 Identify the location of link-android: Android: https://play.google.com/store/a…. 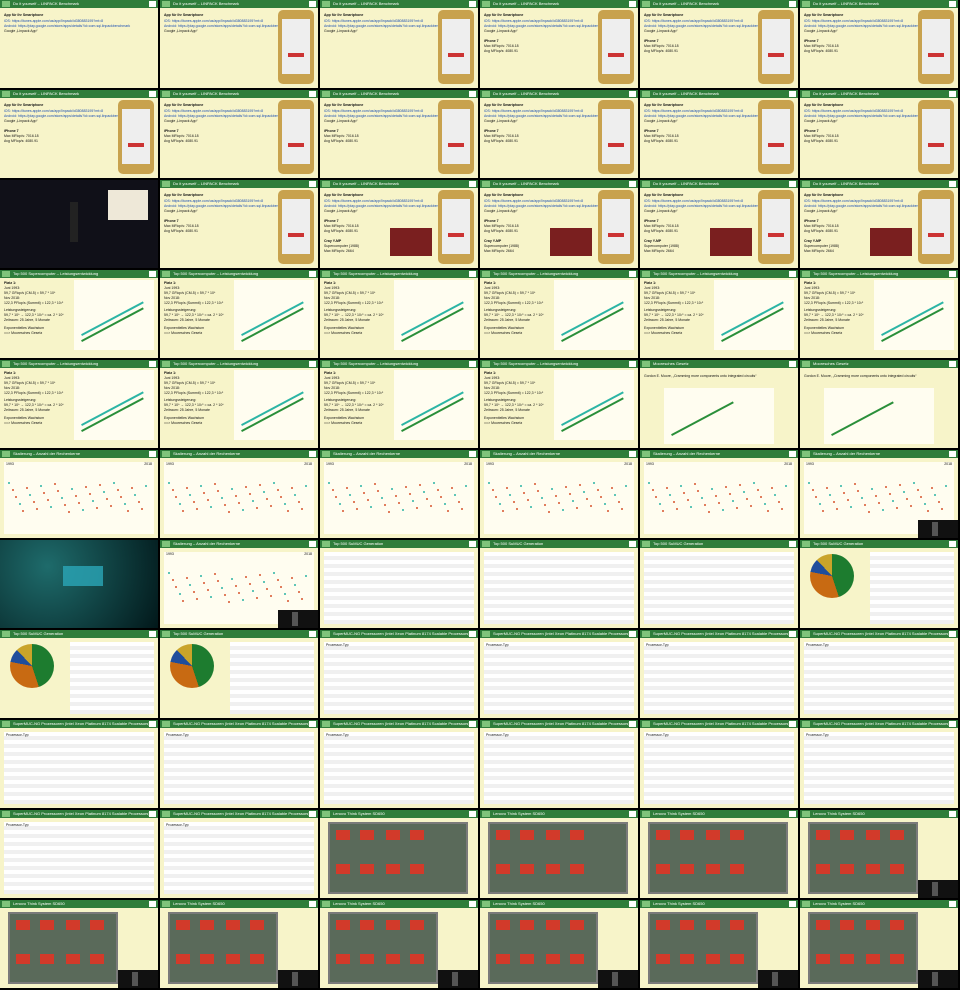
(547, 116).